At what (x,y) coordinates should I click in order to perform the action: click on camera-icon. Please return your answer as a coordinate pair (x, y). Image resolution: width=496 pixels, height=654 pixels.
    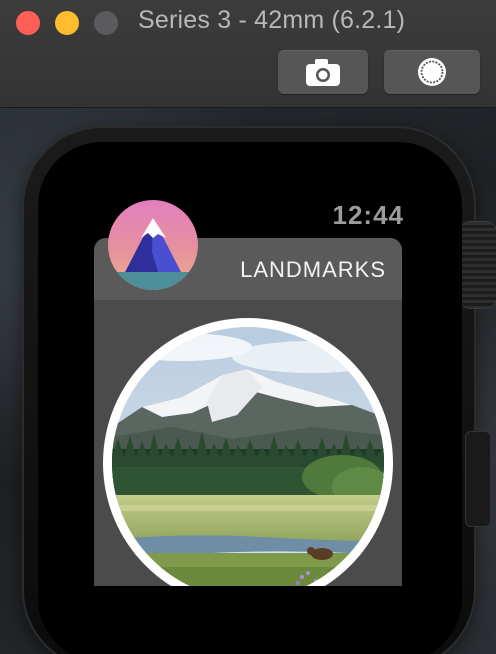
    Looking at the image, I should click on (323, 72).